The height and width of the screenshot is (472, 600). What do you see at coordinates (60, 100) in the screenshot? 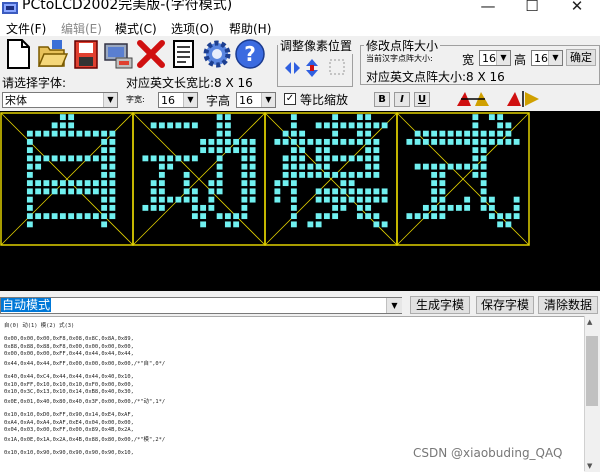
I see `font-family-select: 宋体 ▼` at bounding box center [60, 100].